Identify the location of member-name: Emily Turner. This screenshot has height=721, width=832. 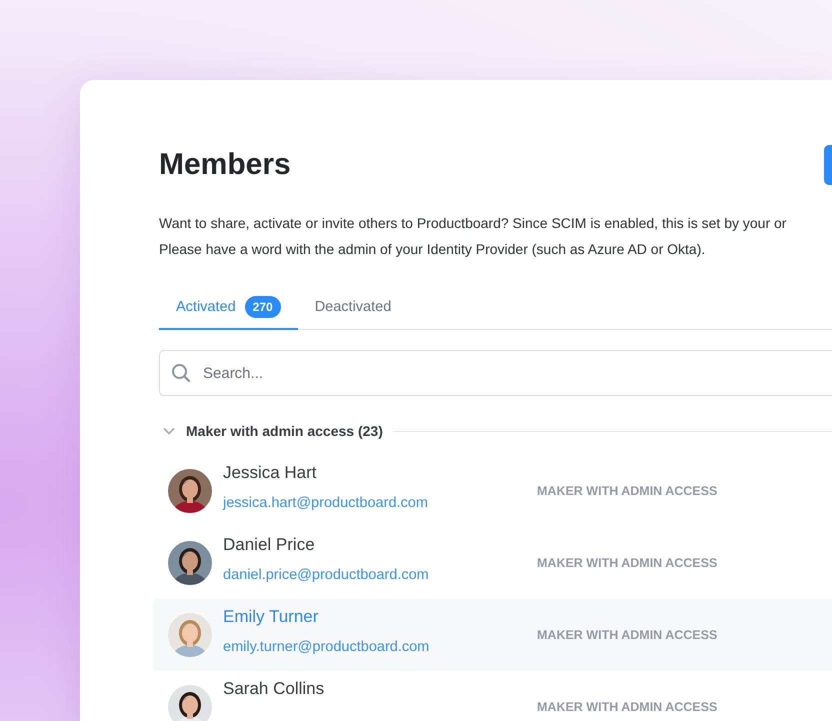
(271, 617).